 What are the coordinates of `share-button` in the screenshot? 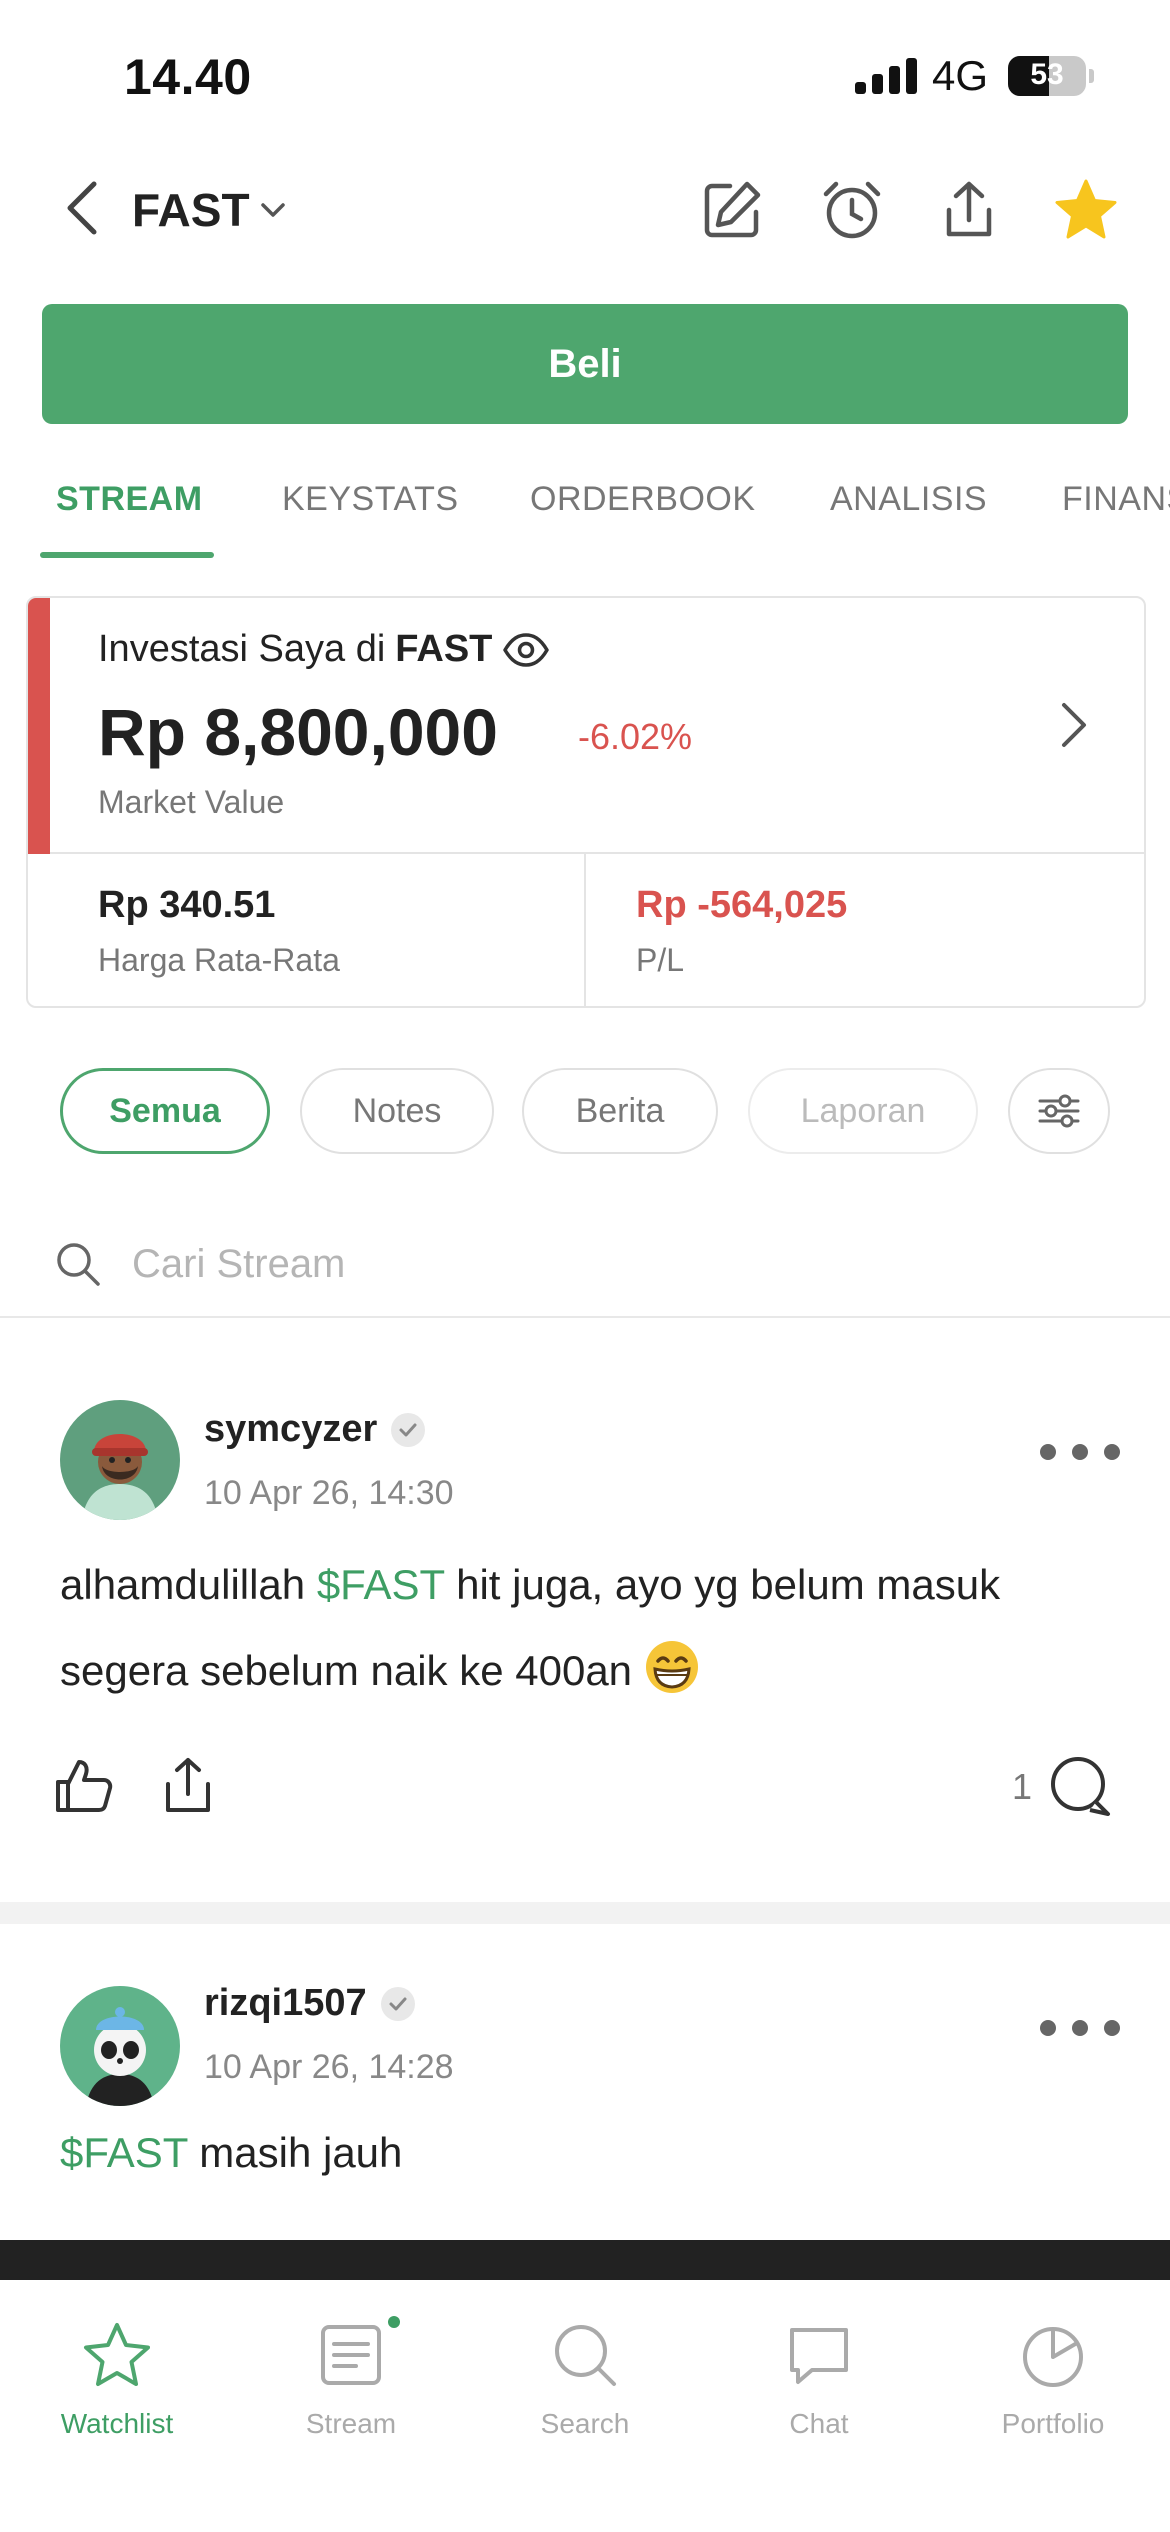 It's located at (969, 210).